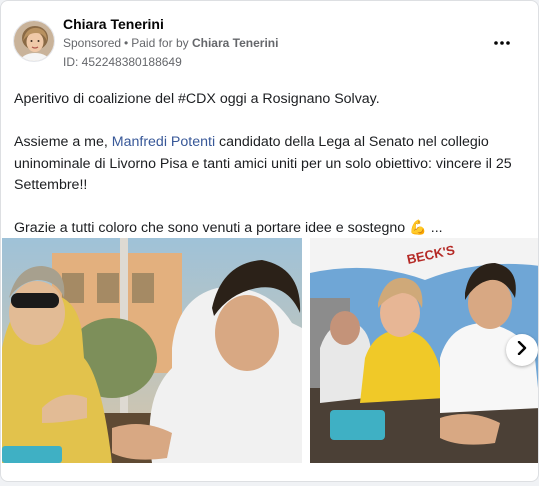 Image resolution: width=539 pixels, height=486 pixels. I want to click on chevron-right-icon, so click(522, 350).